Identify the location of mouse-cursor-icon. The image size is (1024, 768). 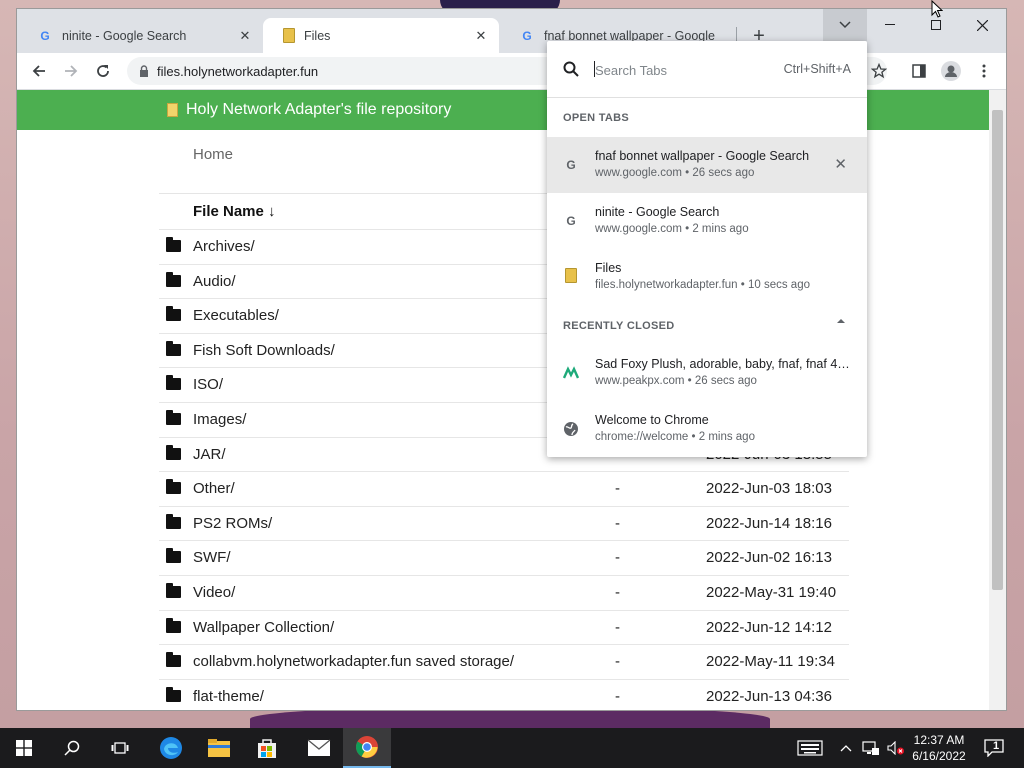
(937, 9).